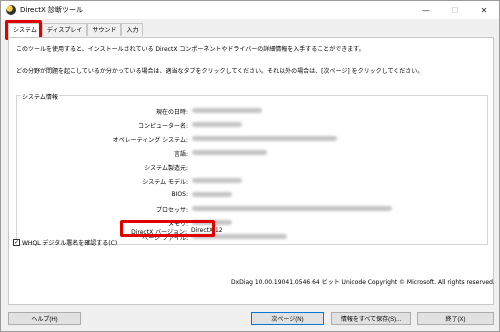 The height and width of the screenshot is (332, 500). What do you see at coordinates (104, 29) in the screenshot?
I see `tab-sound: サウンド` at bounding box center [104, 29].